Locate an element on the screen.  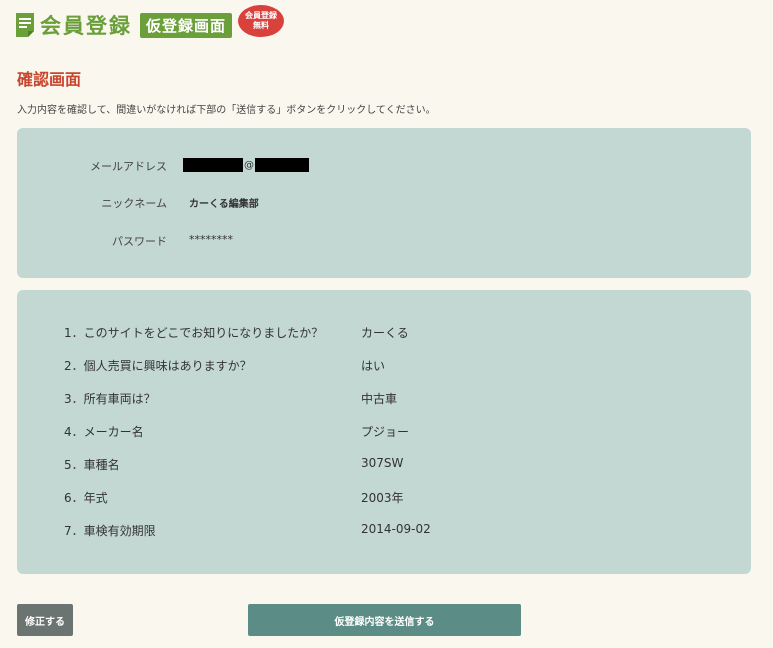
survey-answer: 2014-09-02 is located at coordinates (396, 529).